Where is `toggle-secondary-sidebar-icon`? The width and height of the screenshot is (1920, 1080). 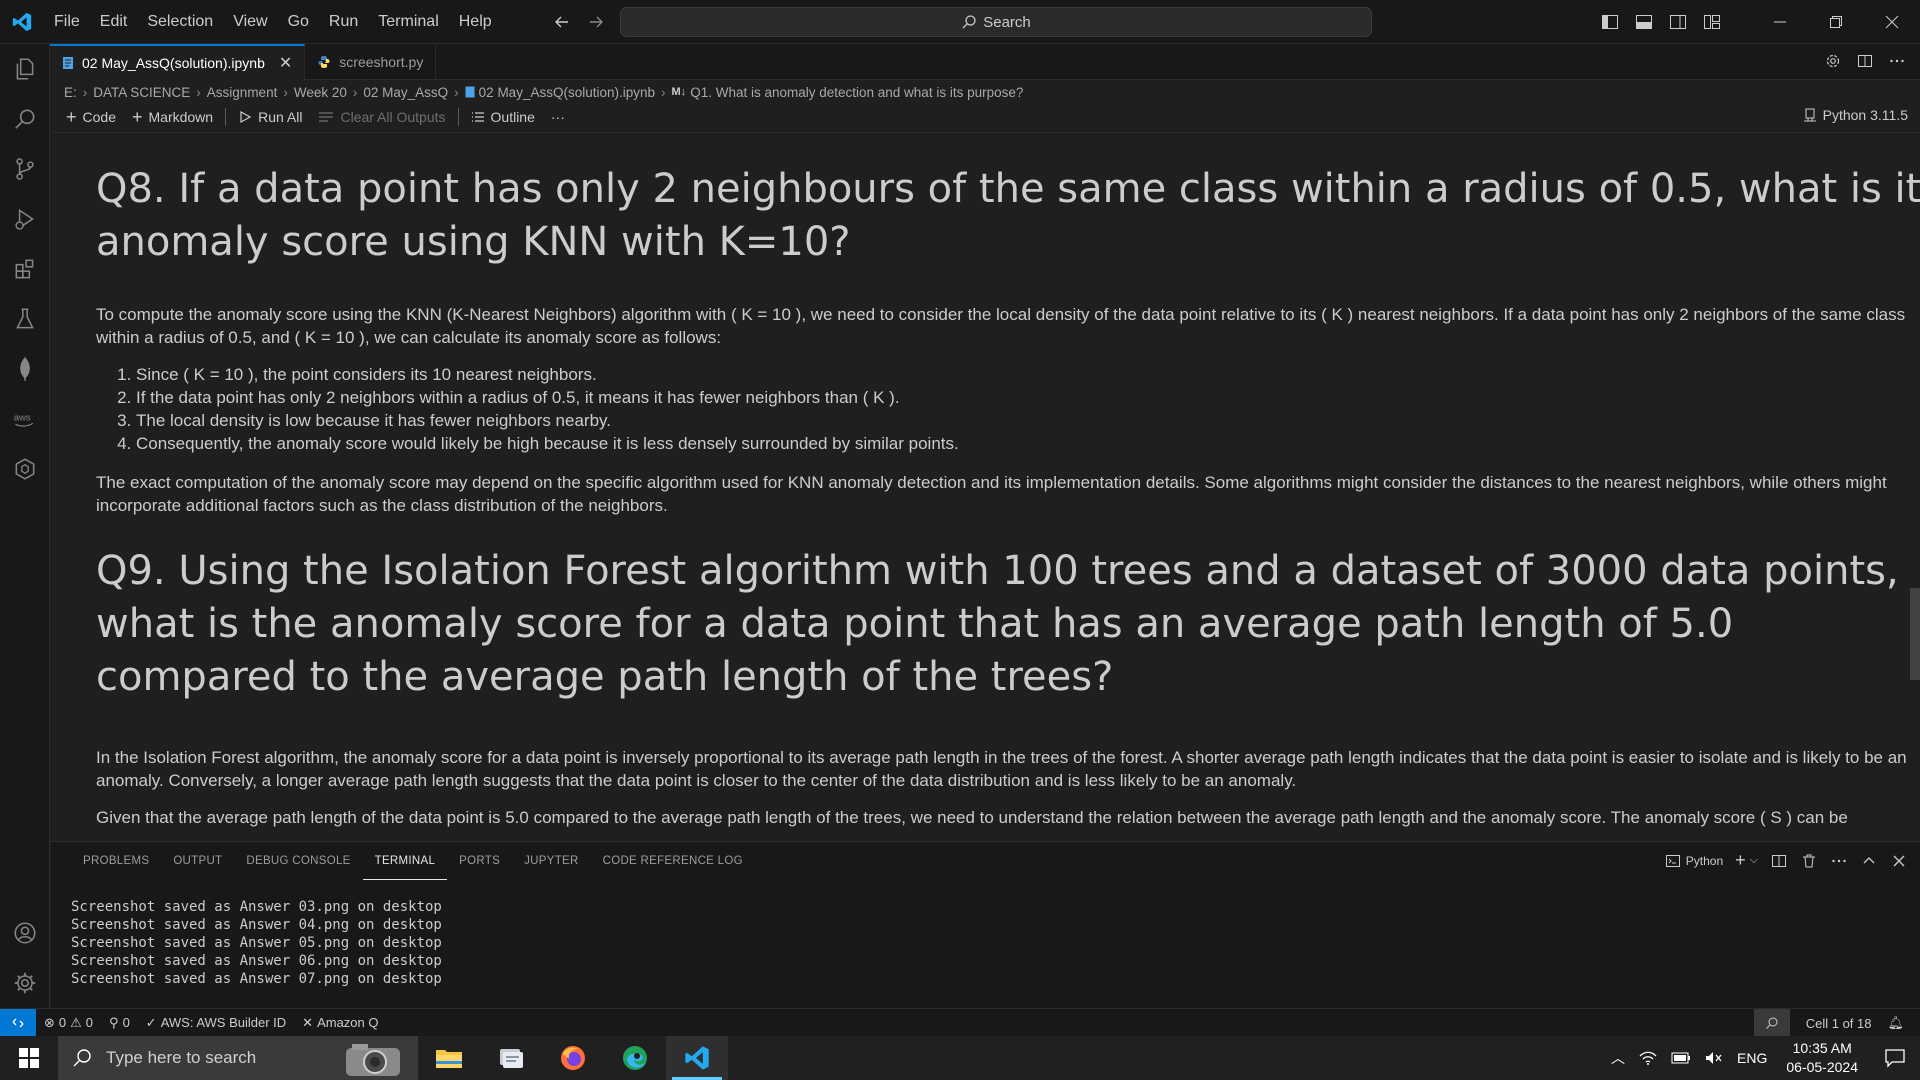
toggle-secondary-sidebar-icon is located at coordinates (1678, 22).